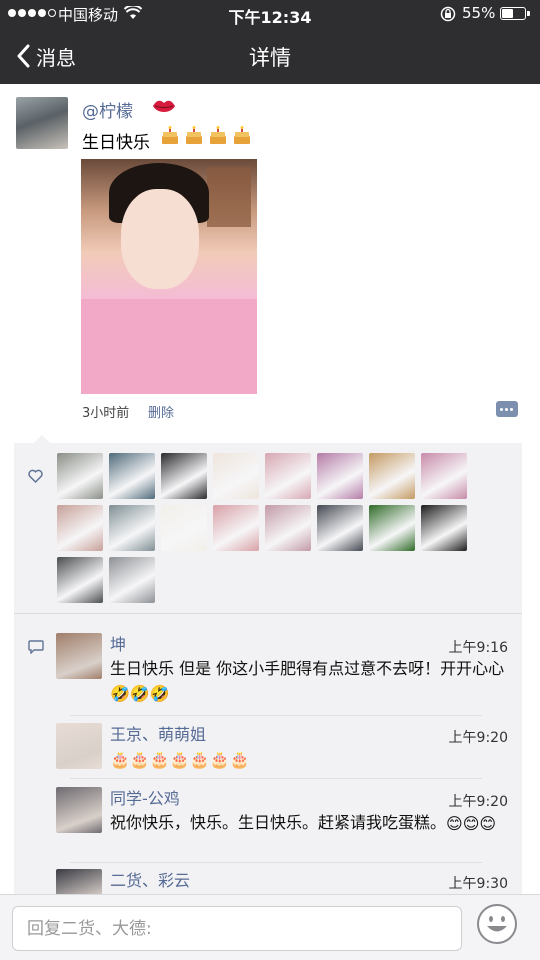 Image resolution: width=540 pixels, height=960 pixels. I want to click on commenter-name: 王京、萌萌姐, so click(158, 733).